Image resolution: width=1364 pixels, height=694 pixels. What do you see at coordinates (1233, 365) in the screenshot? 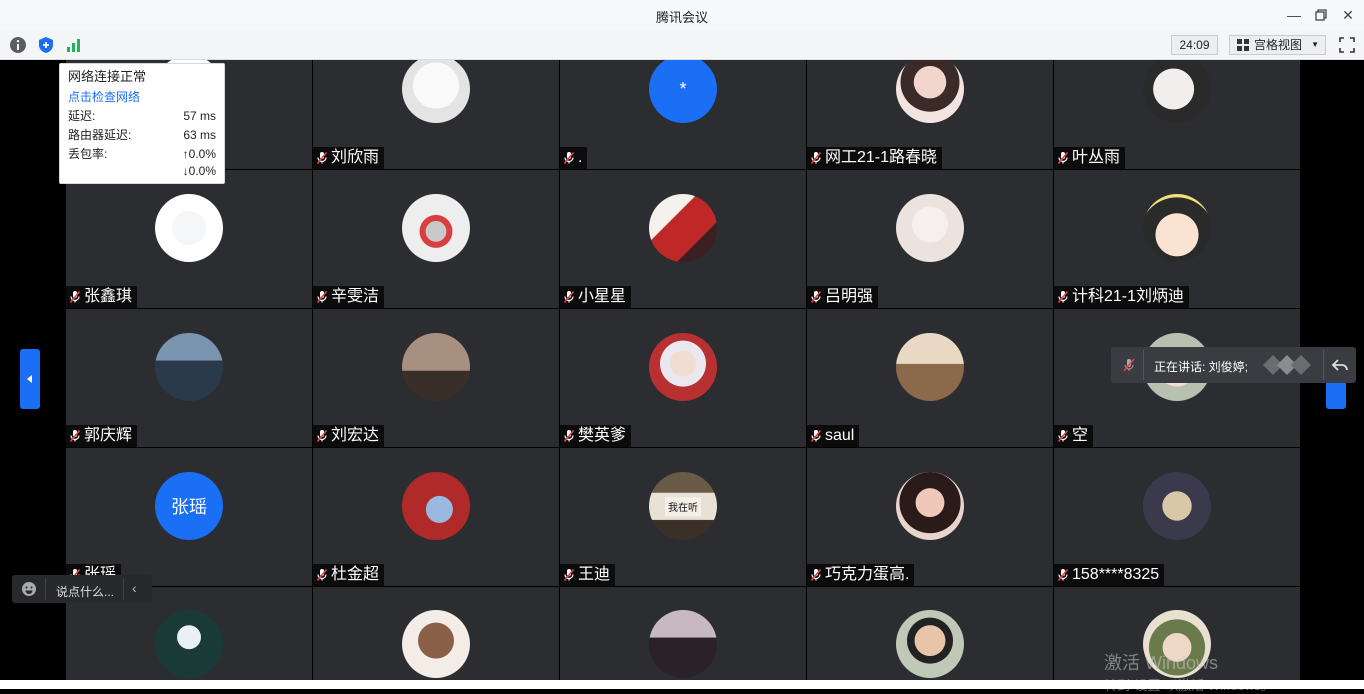
I see `speaking-indicator: 正在讲话: 刘俊婷;` at bounding box center [1233, 365].